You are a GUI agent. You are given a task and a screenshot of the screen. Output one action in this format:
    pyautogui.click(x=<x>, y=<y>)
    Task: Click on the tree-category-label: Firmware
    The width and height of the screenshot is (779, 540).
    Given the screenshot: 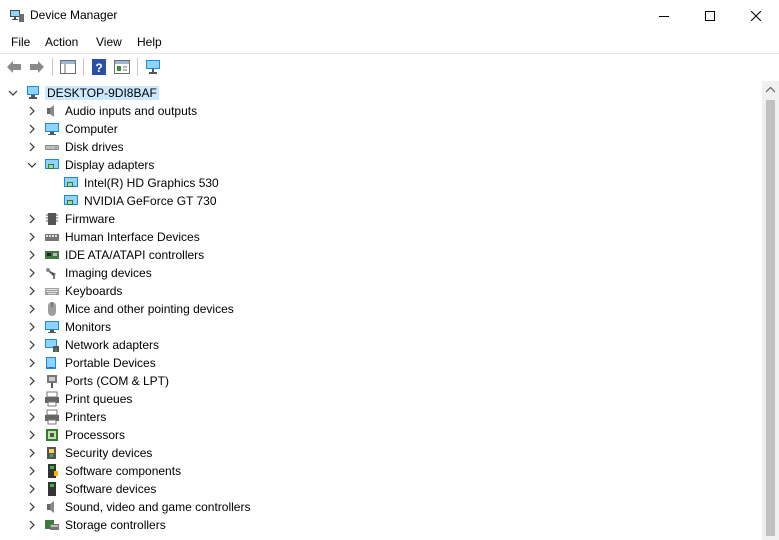 What is the action you would take?
    pyautogui.click(x=90, y=219)
    